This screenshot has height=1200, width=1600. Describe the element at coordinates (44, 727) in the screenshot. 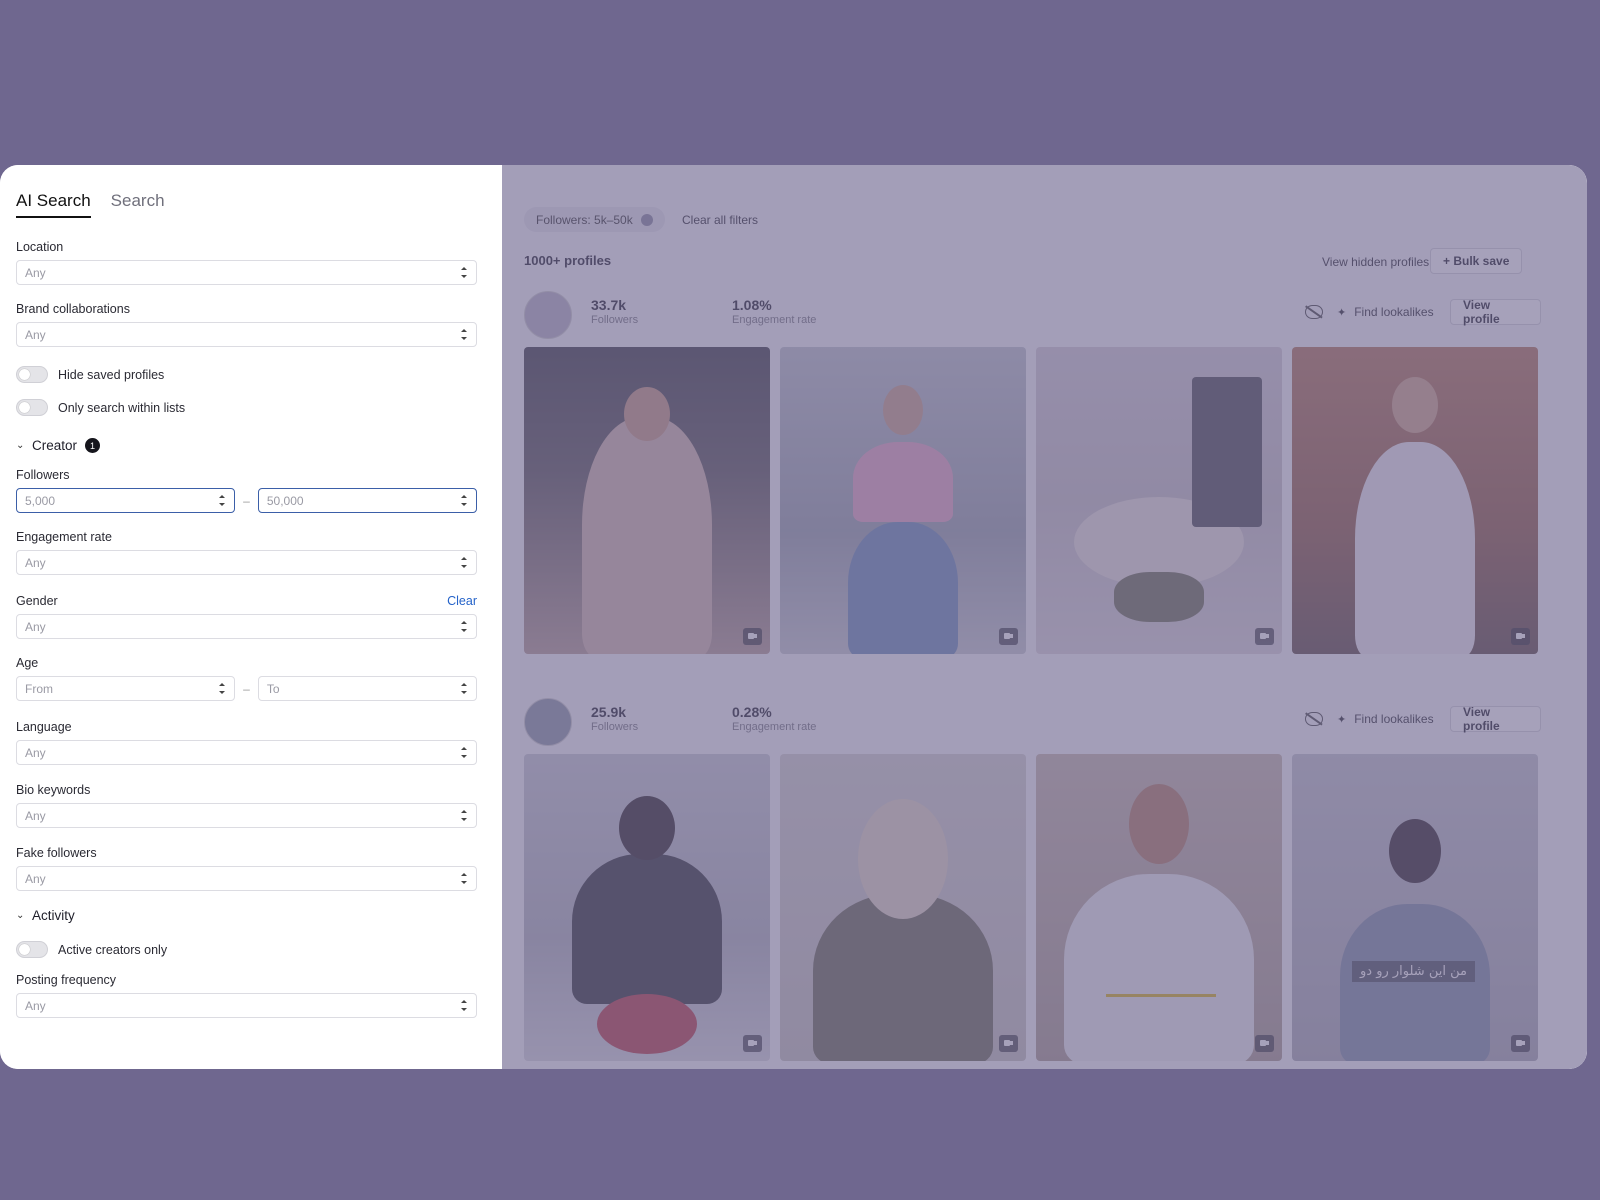

I see `language-label: Language` at that location.